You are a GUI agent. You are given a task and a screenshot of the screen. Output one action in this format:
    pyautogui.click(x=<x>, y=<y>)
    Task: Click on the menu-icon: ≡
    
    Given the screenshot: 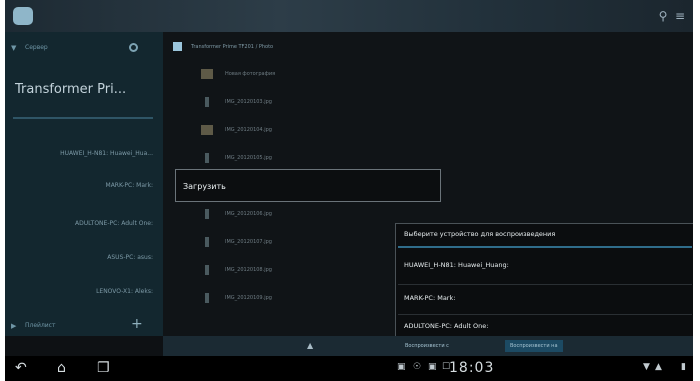 What is the action you would take?
    pyautogui.click(x=680, y=16)
    